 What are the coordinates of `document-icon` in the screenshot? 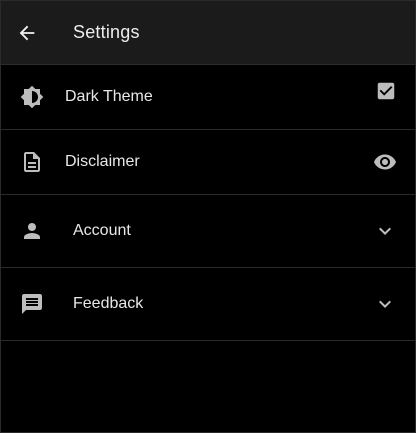 It's located at (32, 162).